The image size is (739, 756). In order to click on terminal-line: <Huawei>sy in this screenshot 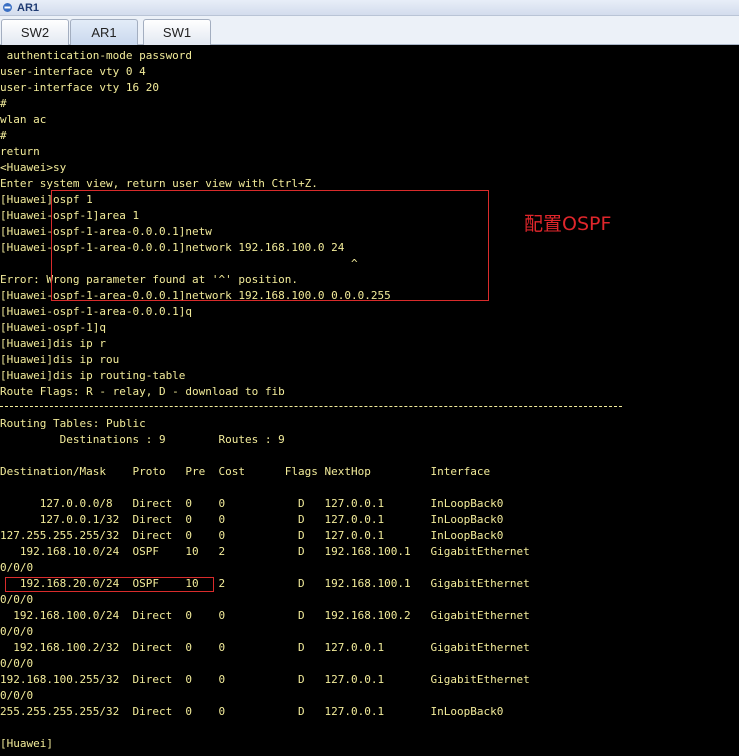, I will do `click(33, 167)`.